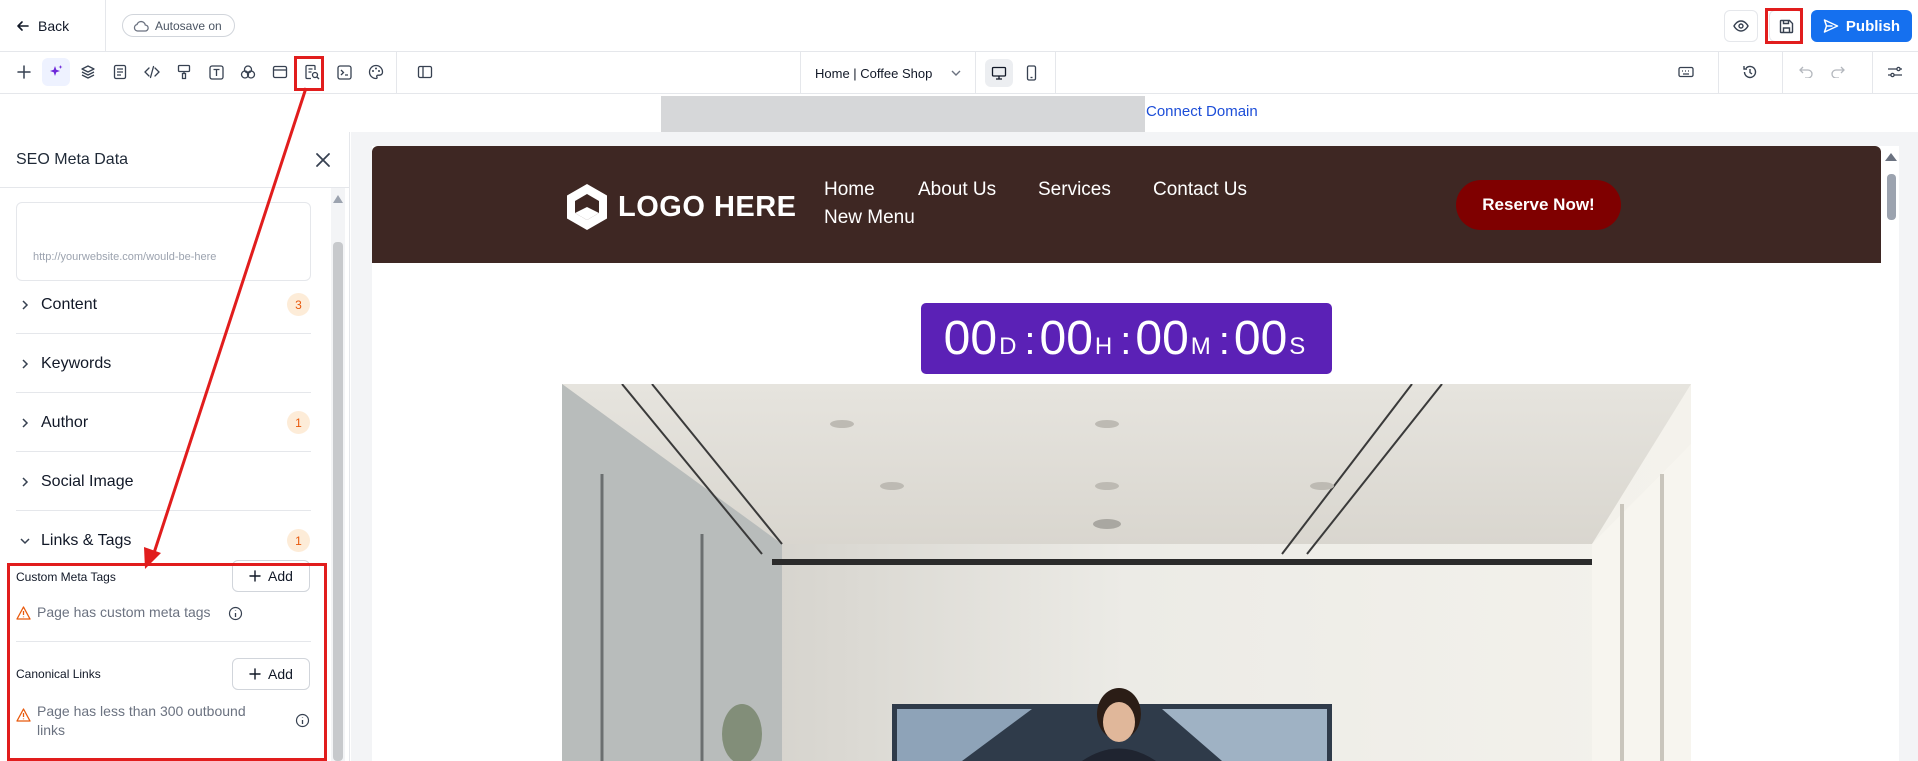 The height and width of the screenshot is (761, 1918). I want to click on paint-brush-icon, so click(184, 72).